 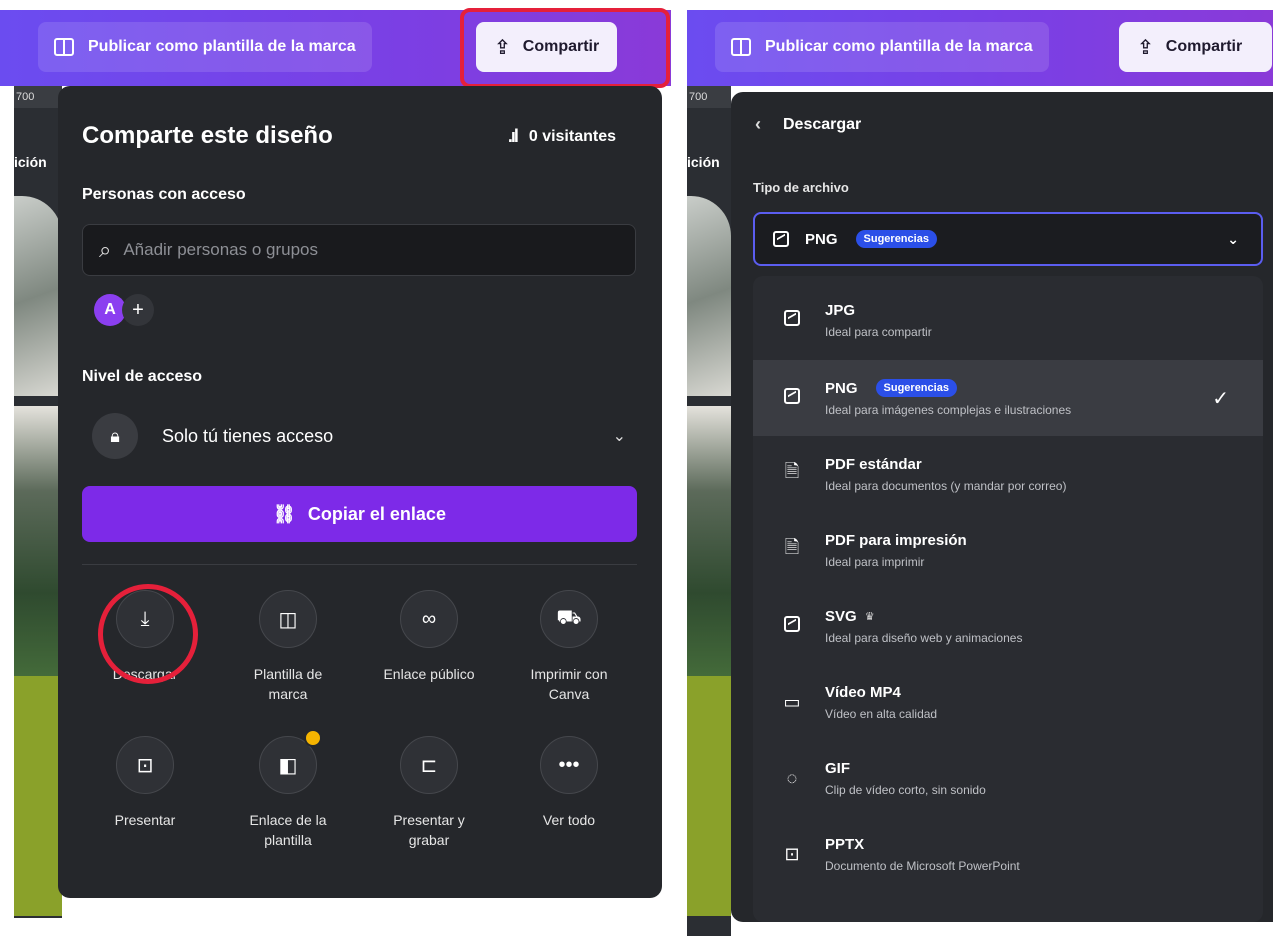 What do you see at coordinates (1008, 702) in the screenshot?
I see `file-option-mp4: ▭ Vídeo MP4 Vídeo en alta calidad` at bounding box center [1008, 702].